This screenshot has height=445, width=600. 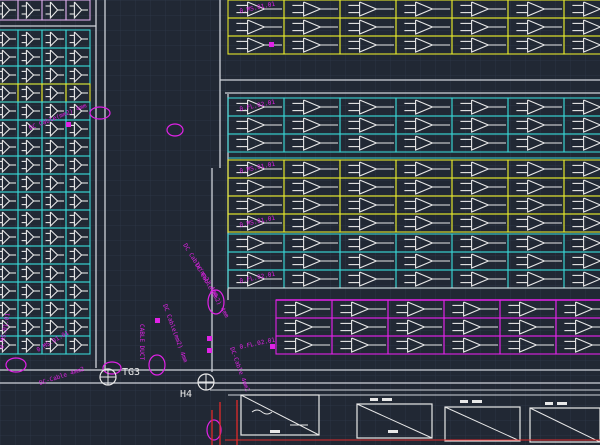 I want to click on tg3-label: TG3, so click(x=131, y=372).